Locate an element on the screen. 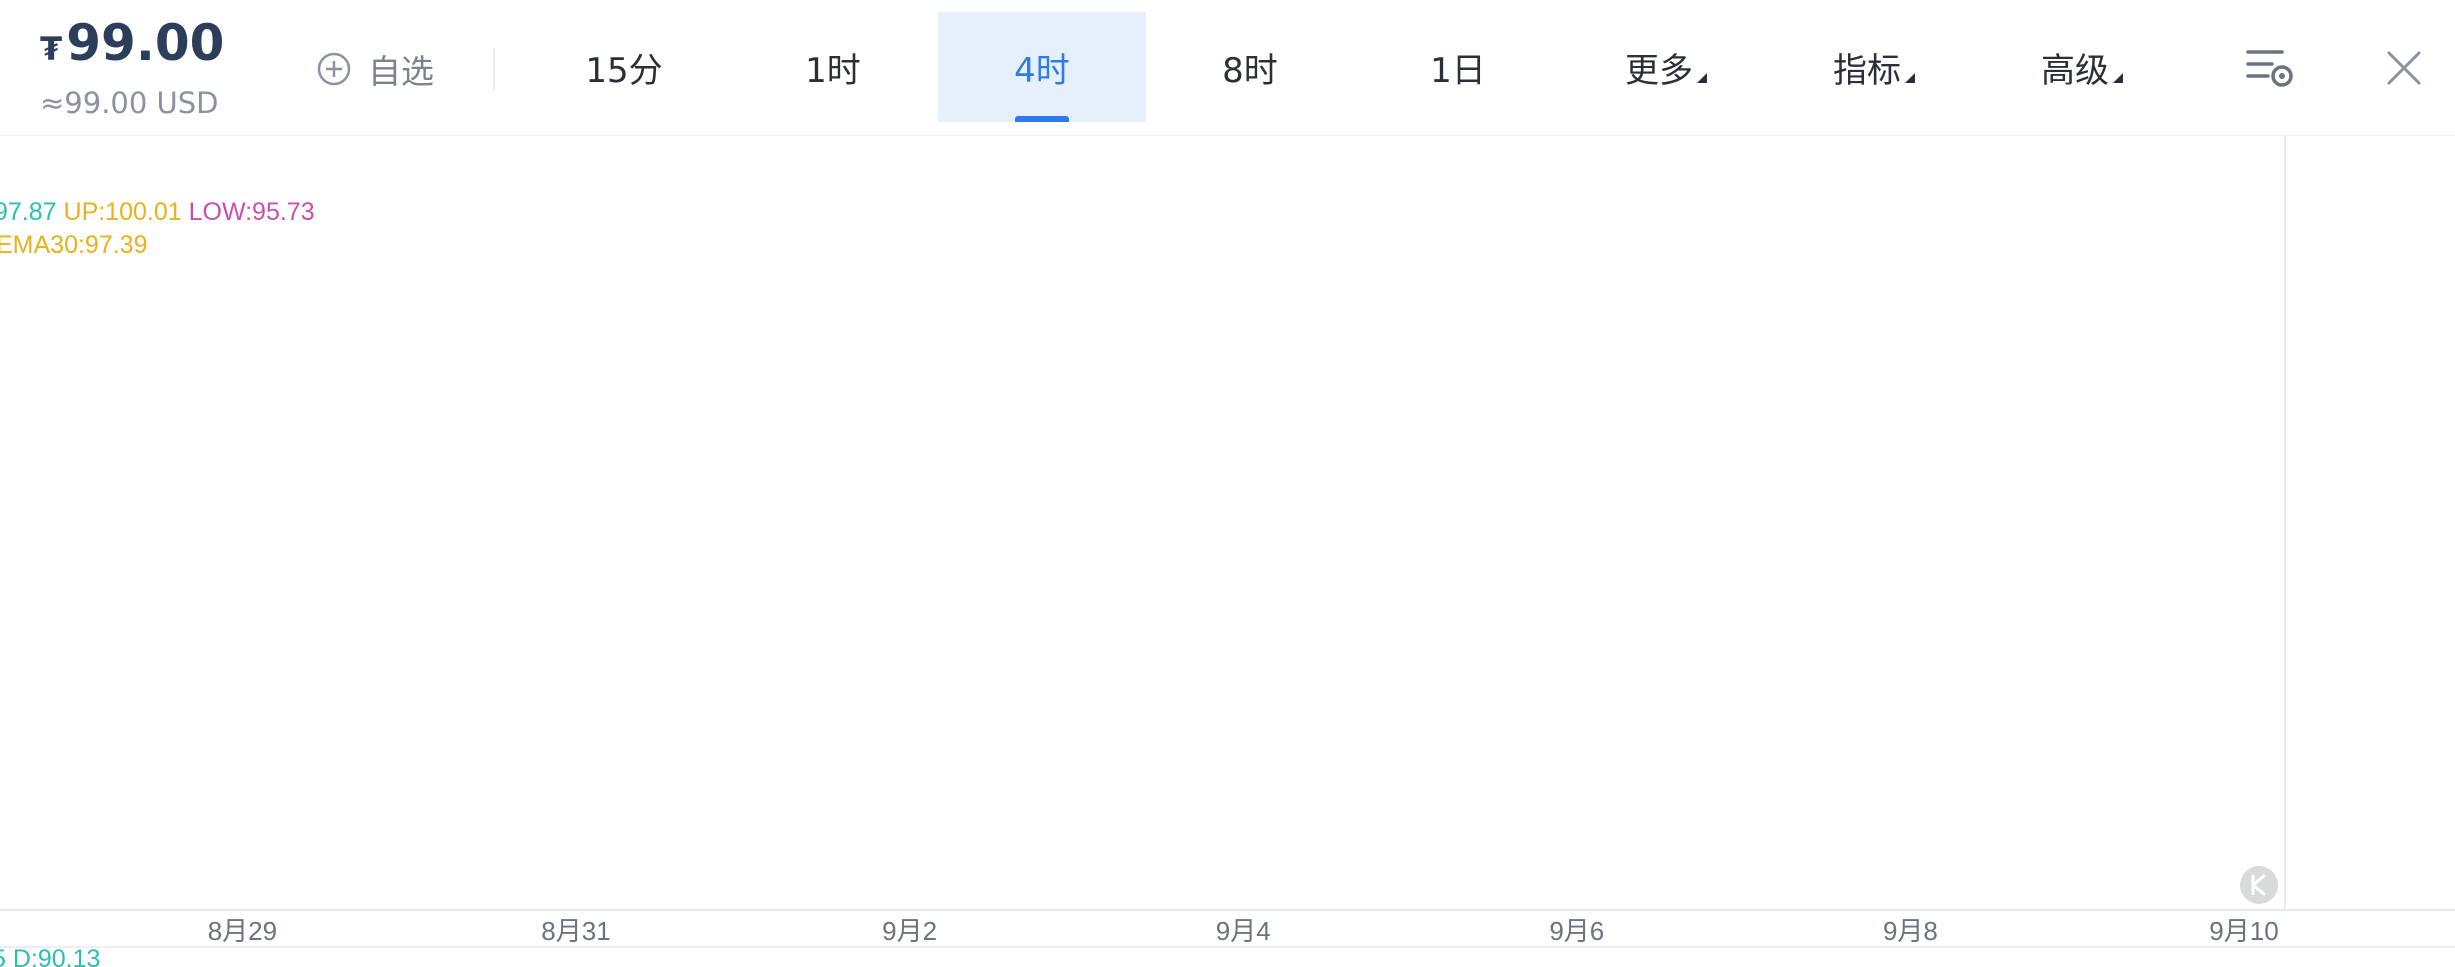 The height and width of the screenshot is (967, 2455). tab-label: 8时 is located at coordinates (1250, 70).